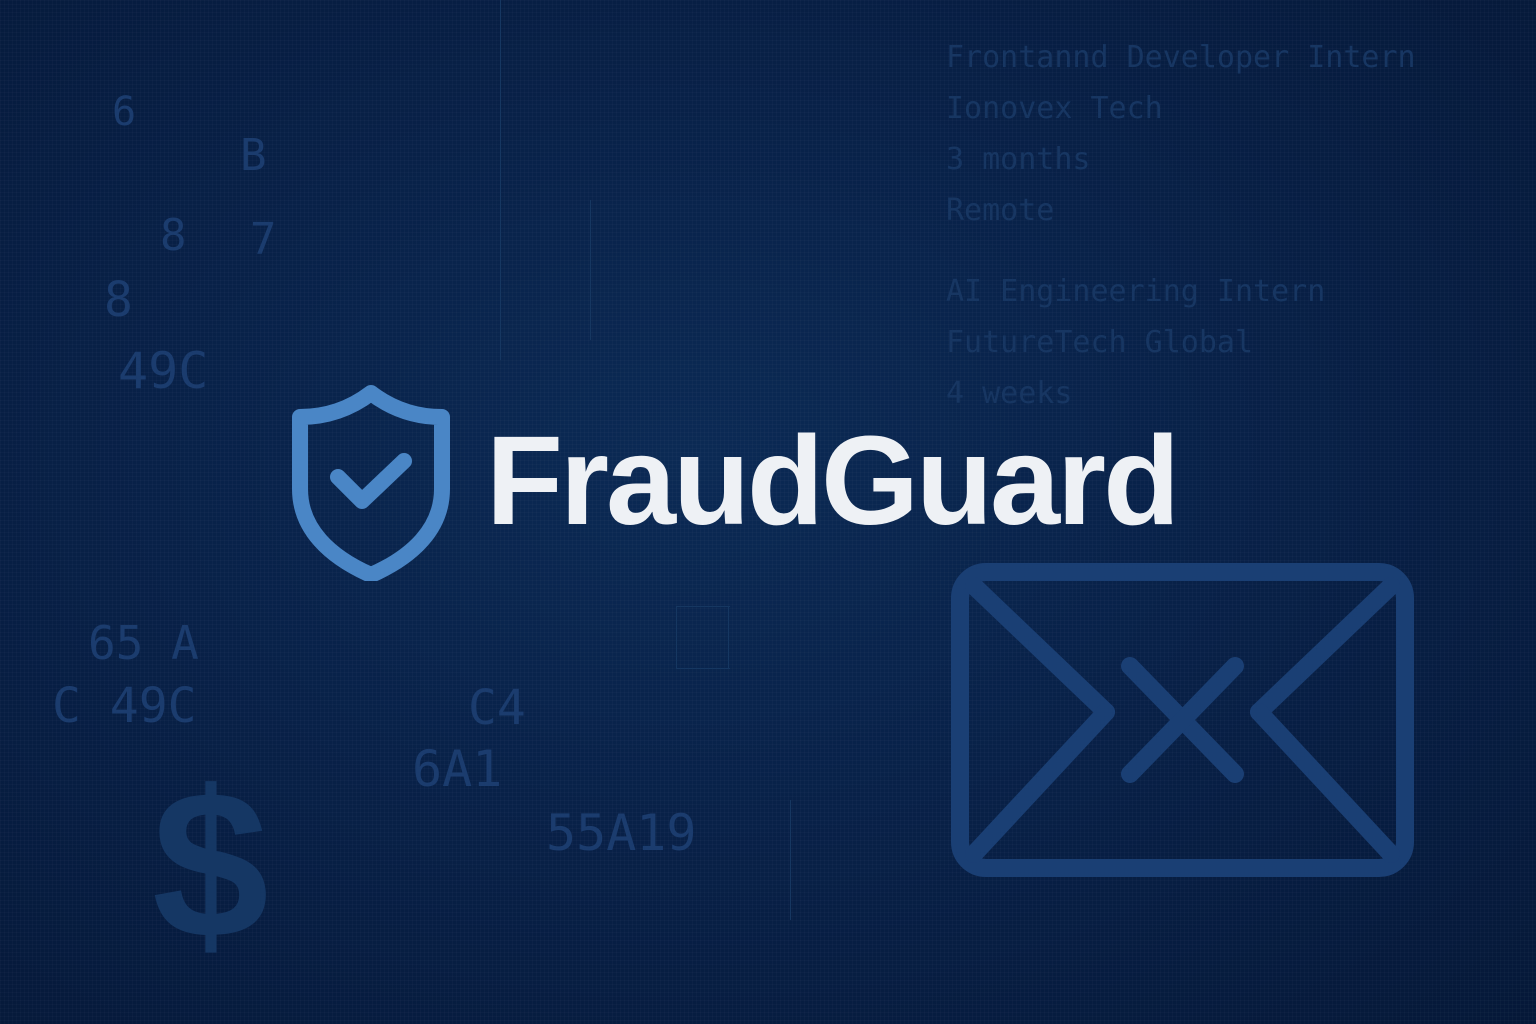 The image size is (1536, 1024). I want to click on bg-code-7: C 49C, so click(124, 706).